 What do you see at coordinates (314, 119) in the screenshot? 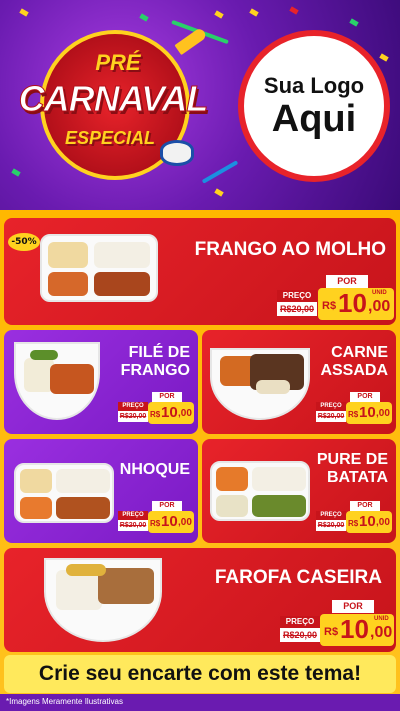
I see `logo-line2: Aqui` at bounding box center [314, 119].